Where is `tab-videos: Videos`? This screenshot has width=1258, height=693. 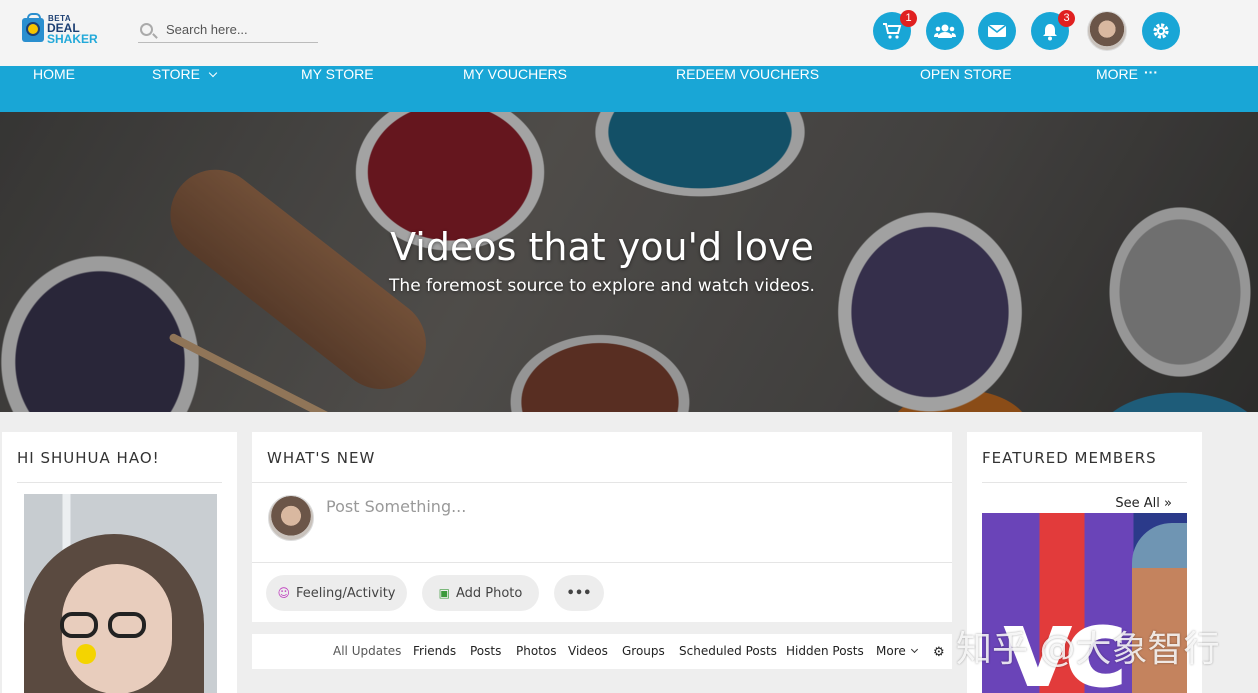
tab-videos: Videos is located at coordinates (588, 651).